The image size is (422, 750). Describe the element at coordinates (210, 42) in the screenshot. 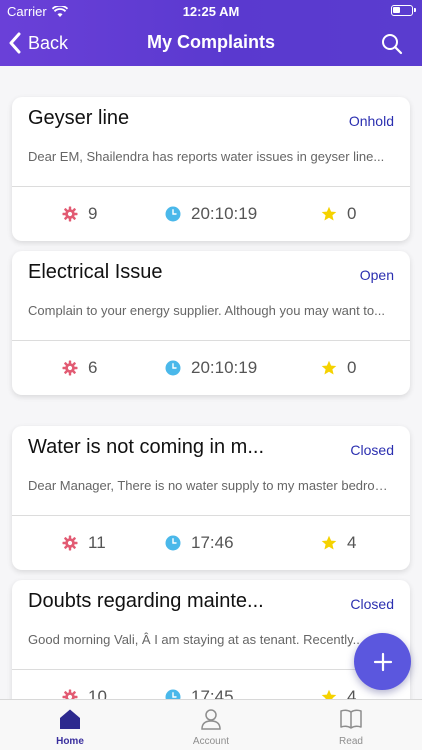

I see `page-title: My Complaints` at that location.